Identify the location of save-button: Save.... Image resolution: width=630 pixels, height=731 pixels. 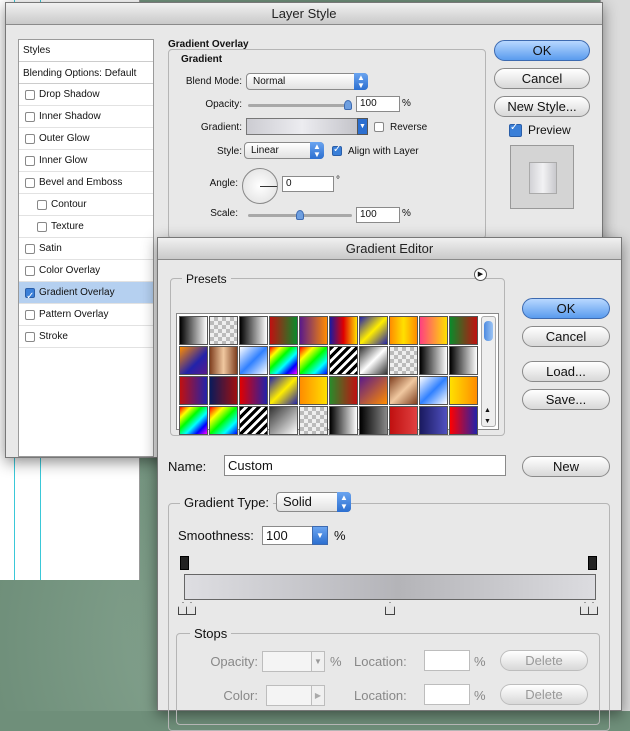
(566, 399).